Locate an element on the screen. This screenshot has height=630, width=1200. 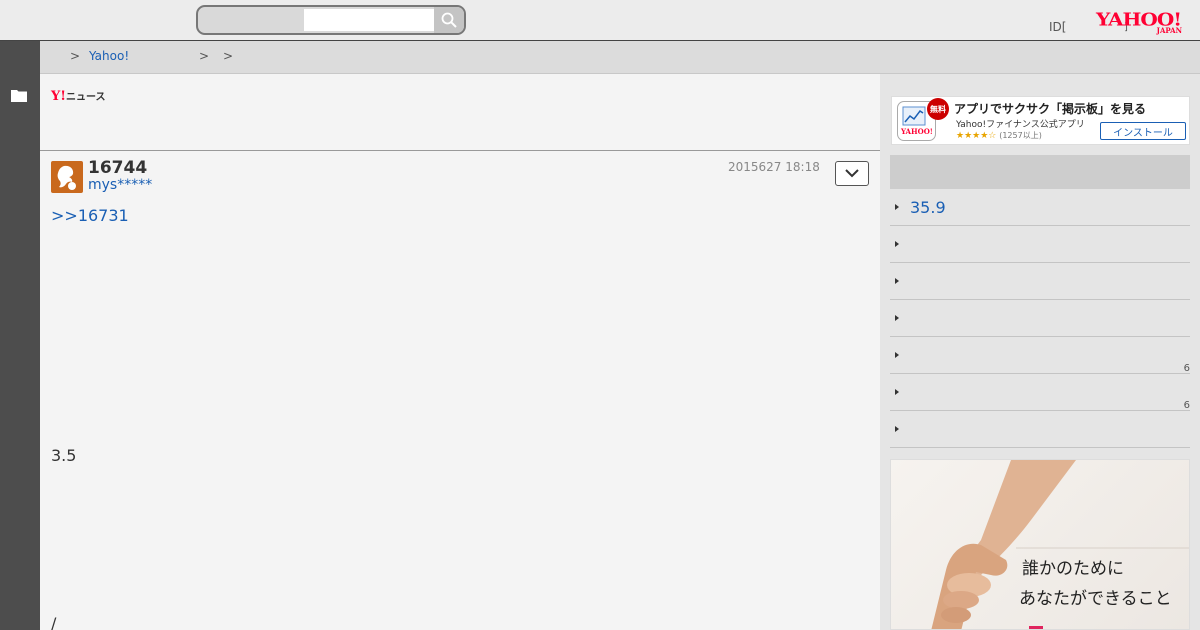
app-promo-subtitle: Yahoo!ファイナンス公式アプリ is located at coordinates (1020, 125).